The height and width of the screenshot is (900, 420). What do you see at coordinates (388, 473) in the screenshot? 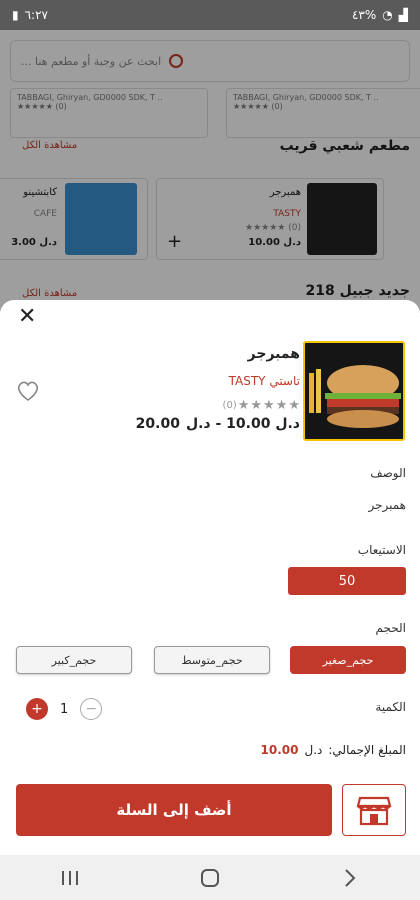
I see `description-label: الوصف` at bounding box center [388, 473].